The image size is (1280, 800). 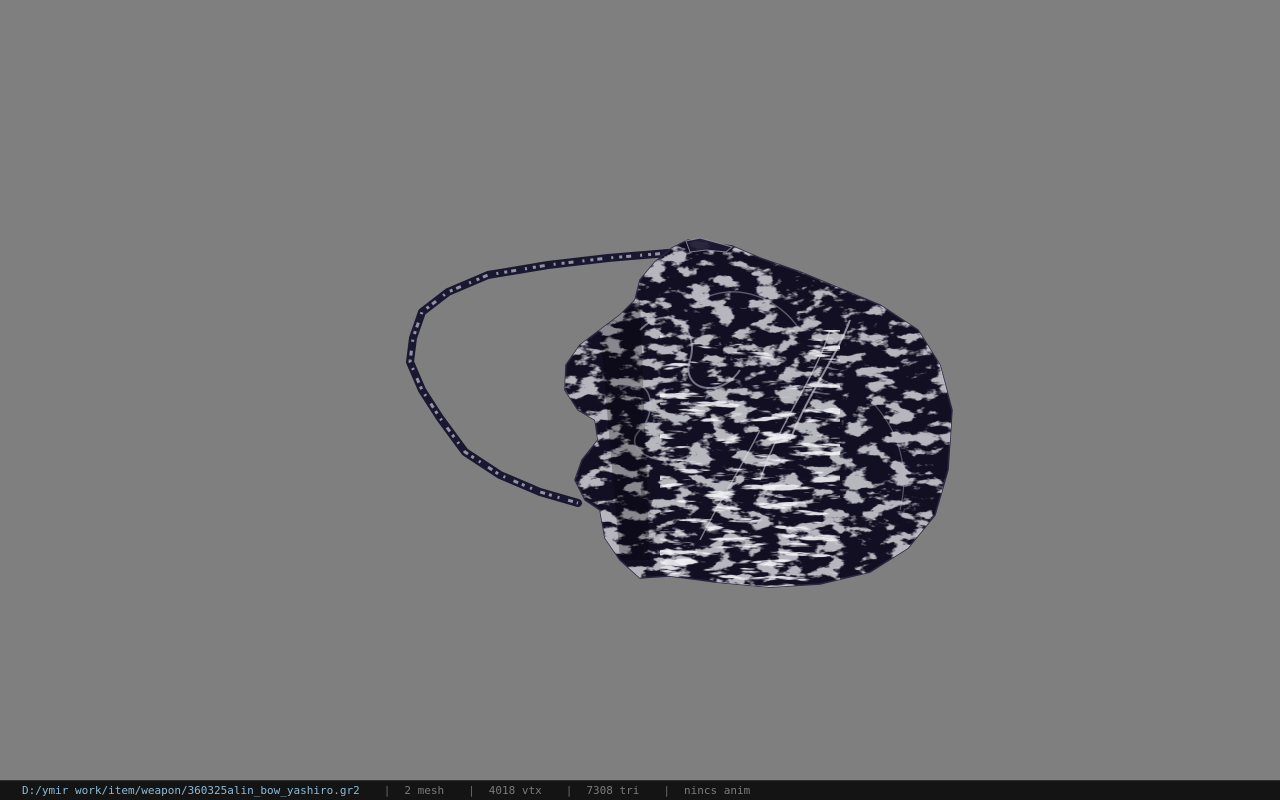 I want to click on mesh-count-label: 2 mesh, so click(x=424, y=790).